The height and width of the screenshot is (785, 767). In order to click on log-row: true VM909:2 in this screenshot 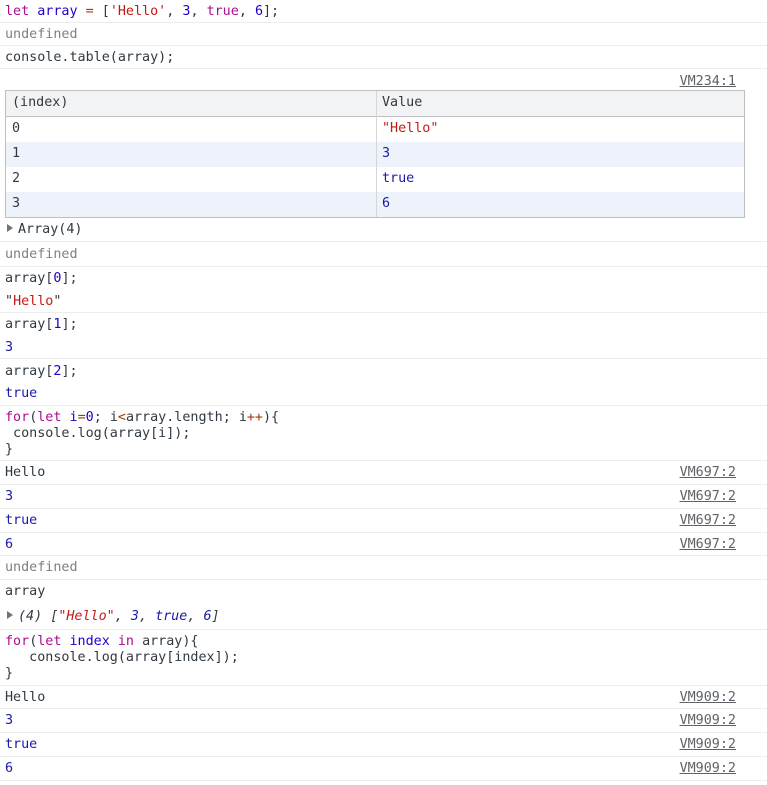, I will do `click(383, 745)`.